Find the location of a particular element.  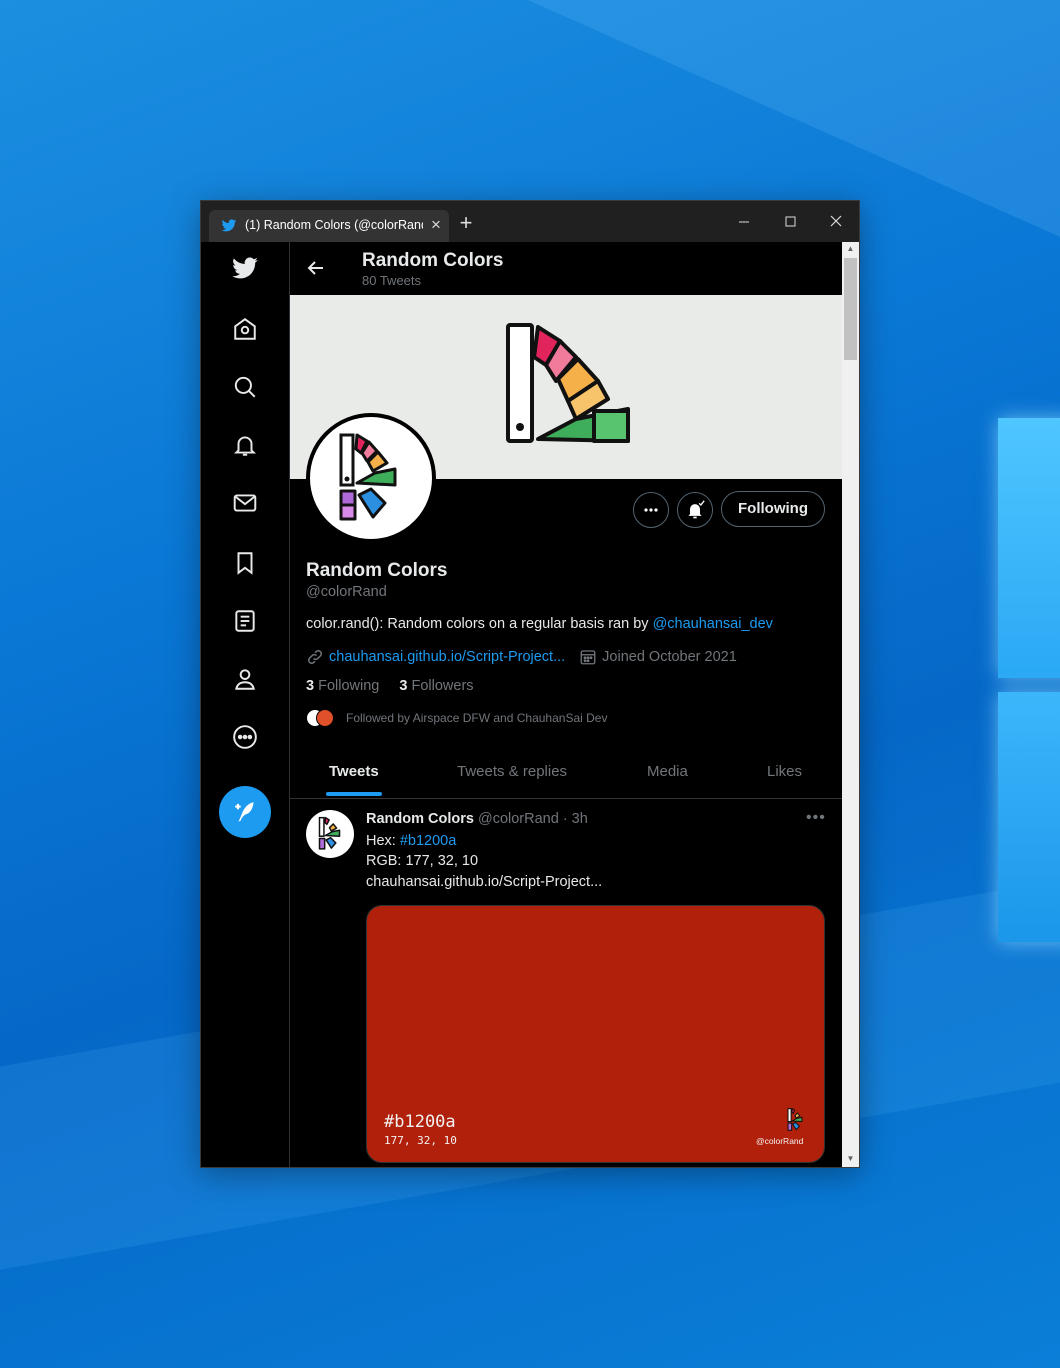

profile-icon is located at coordinates (245, 679).